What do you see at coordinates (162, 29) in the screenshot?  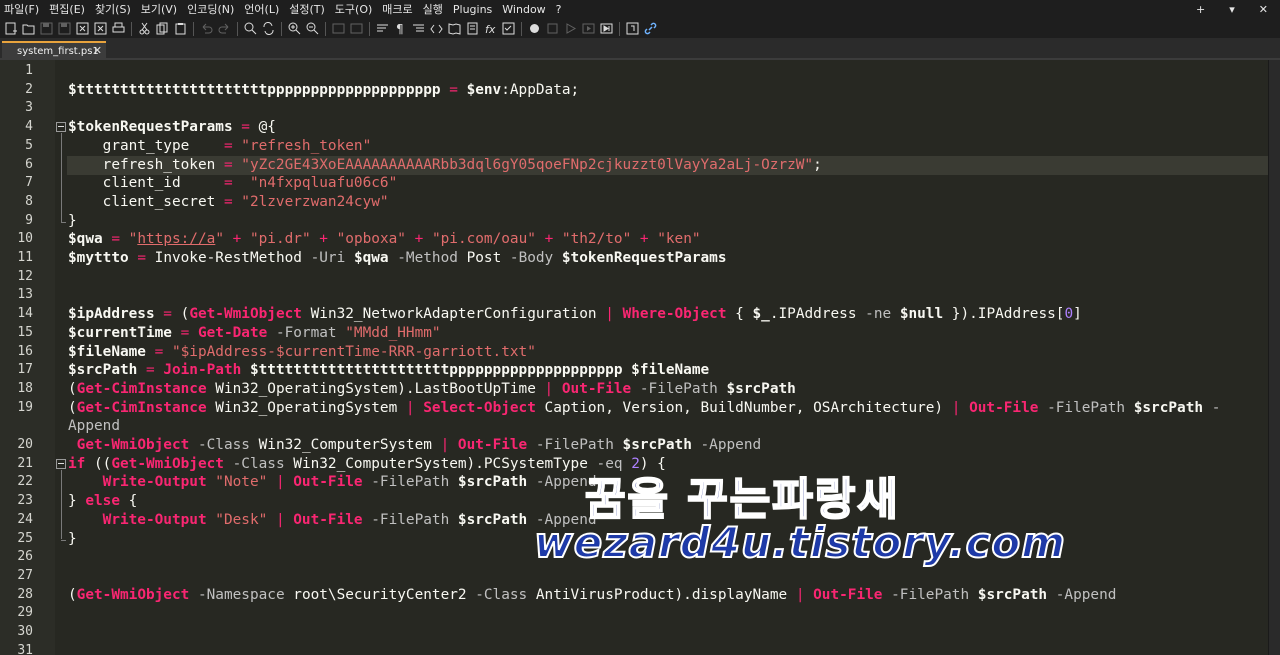 I see `copy-icon` at bounding box center [162, 29].